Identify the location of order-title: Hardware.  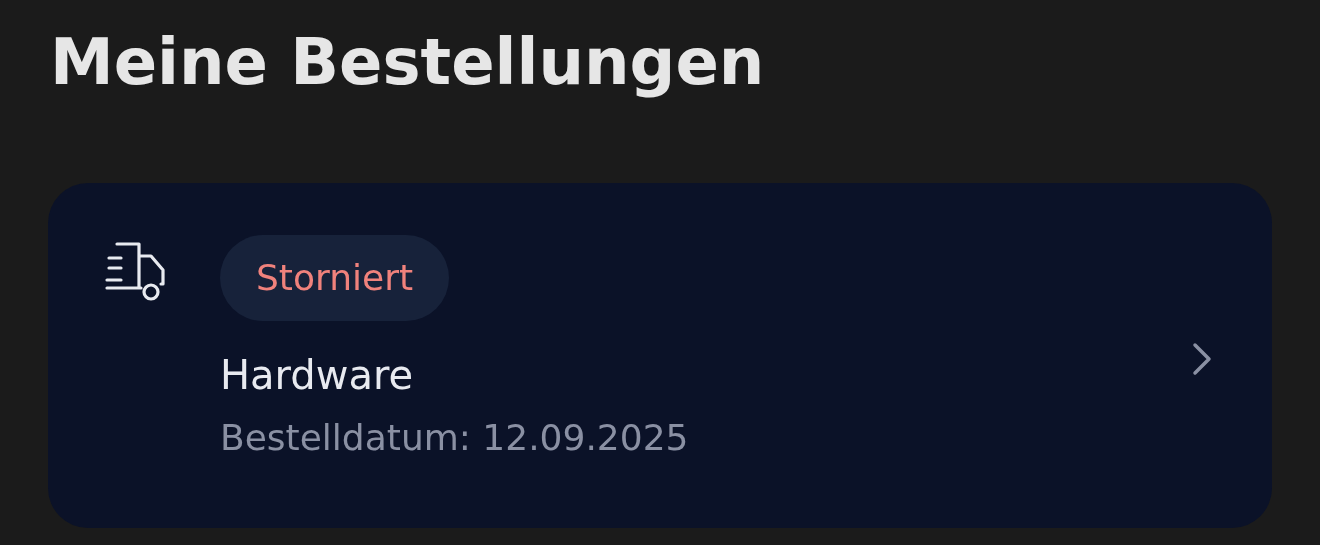
(317, 375).